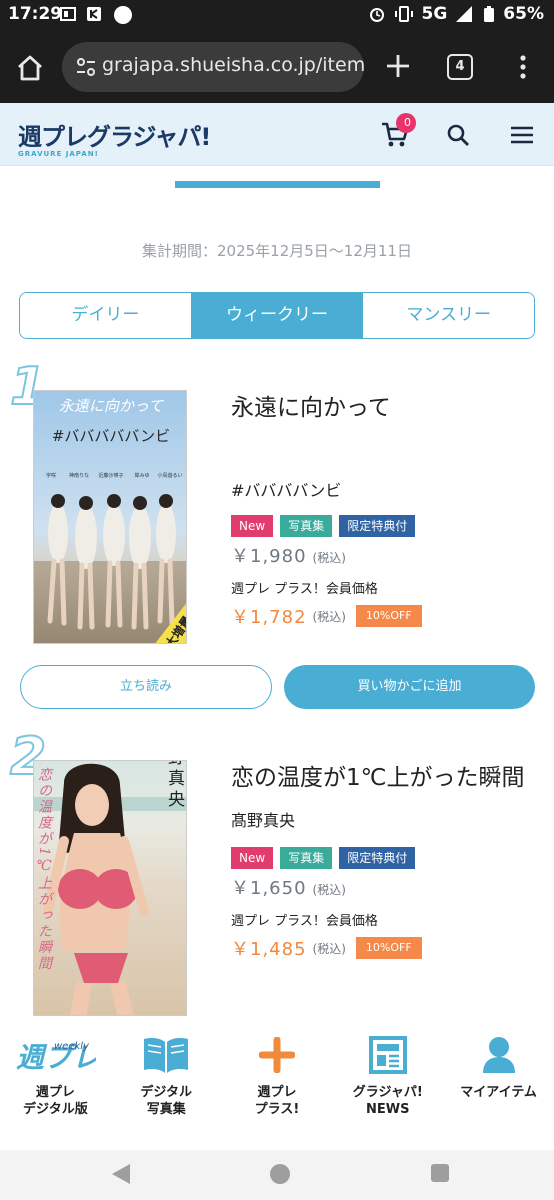 Image resolution: width=554 pixels, height=1200 pixels. What do you see at coordinates (105, 315) in the screenshot?
I see `tab-daily: デイリー` at bounding box center [105, 315].